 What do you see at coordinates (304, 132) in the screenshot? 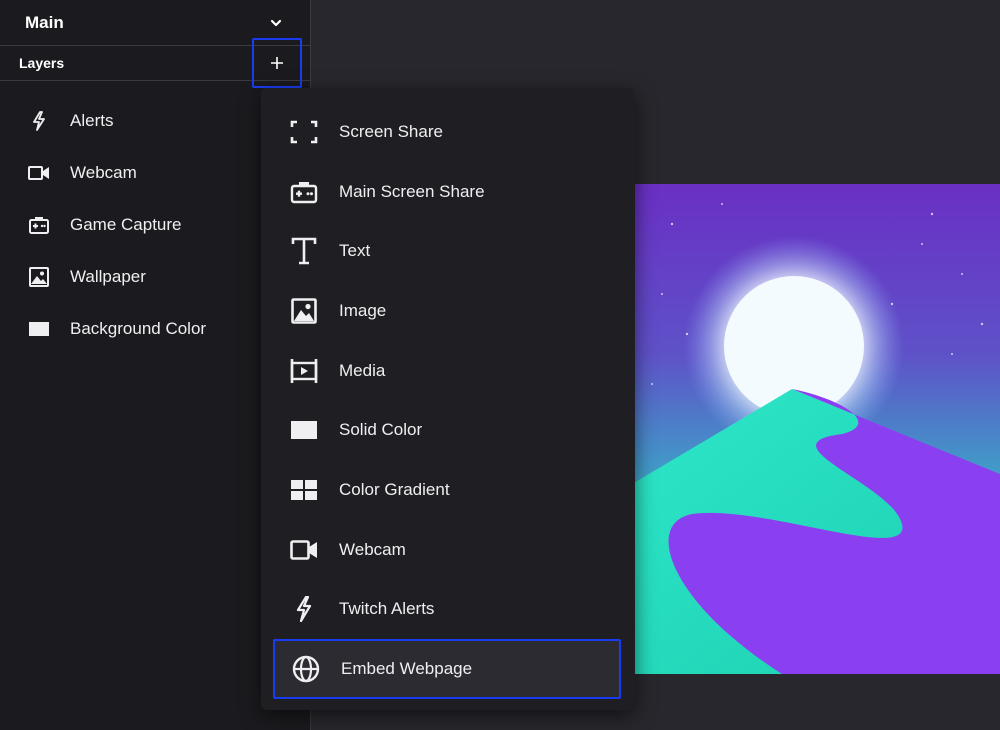
I see `screen-share-icon` at bounding box center [304, 132].